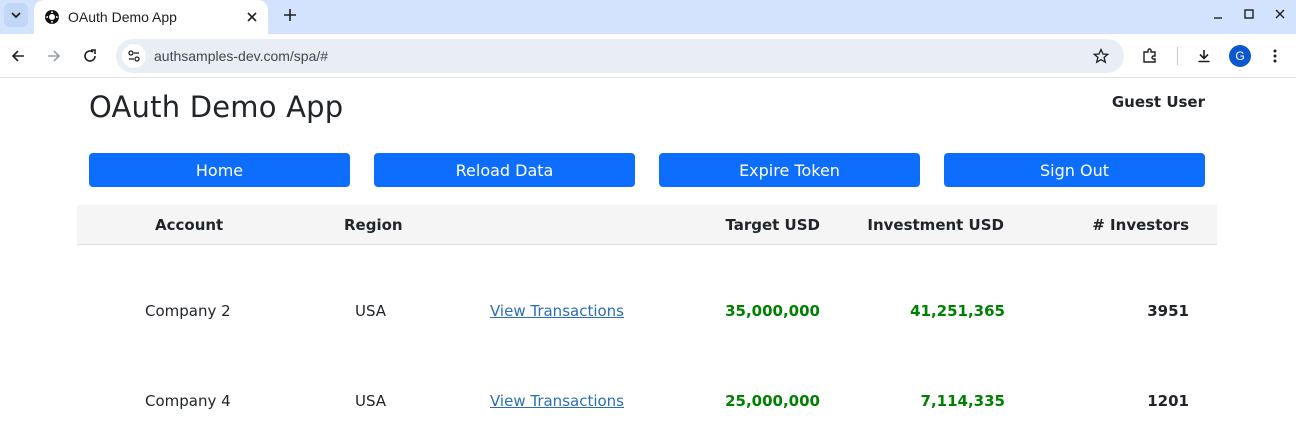 The width and height of the screenshot is (1296, 426). What do you see at coordinates (241, 56) in the screenshot?
I see `url-text: authsamples-dev.com/spa/#` at bounding box center [241, 56].